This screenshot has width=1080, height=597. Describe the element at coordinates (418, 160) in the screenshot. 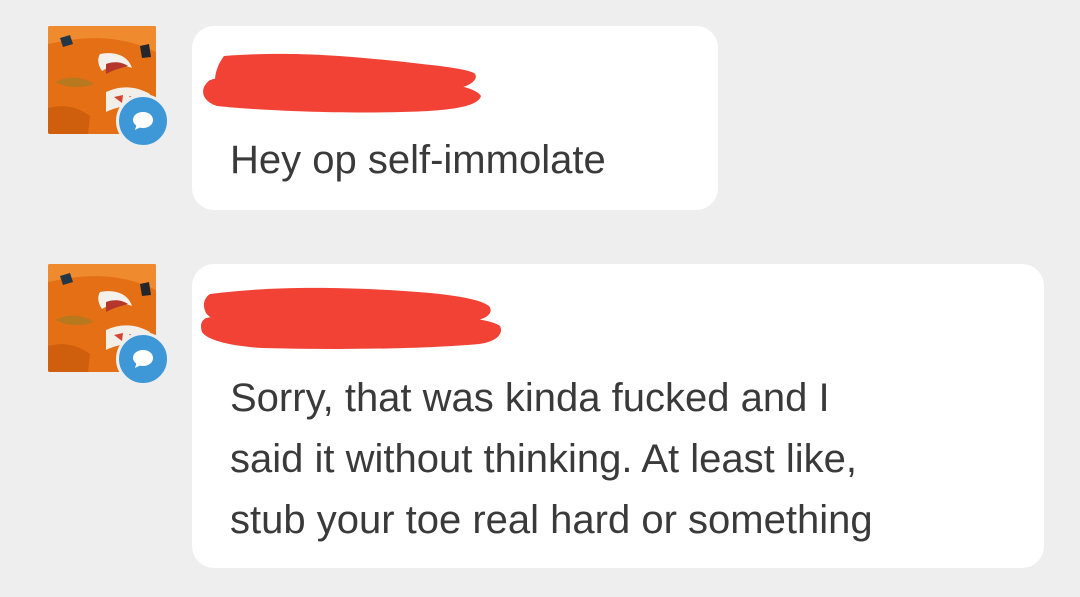

I see `message-text: Hey op self-immolate` at that location.